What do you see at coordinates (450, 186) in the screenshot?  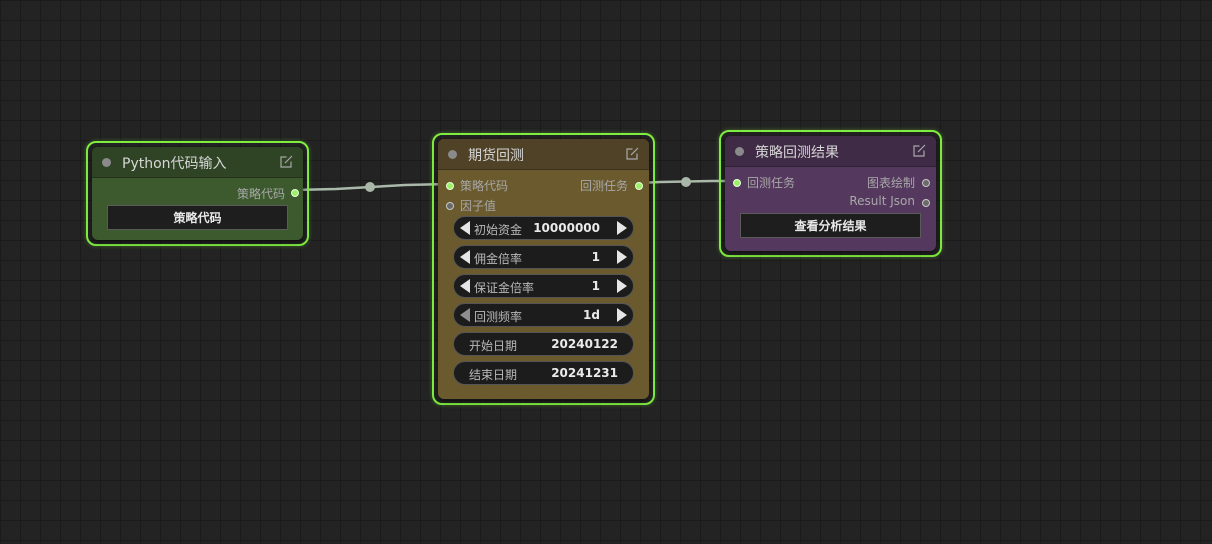 I see `input-slot-strategy-code` at bounding box center [450, 186].